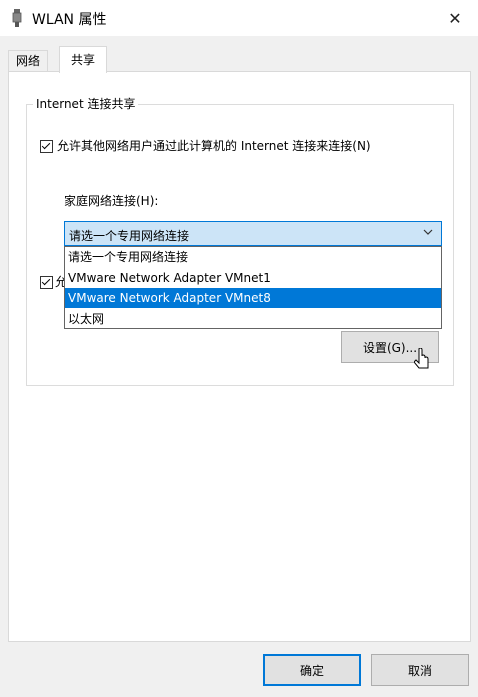  I want to click on allow-control-checkbox, so click(46, 282).